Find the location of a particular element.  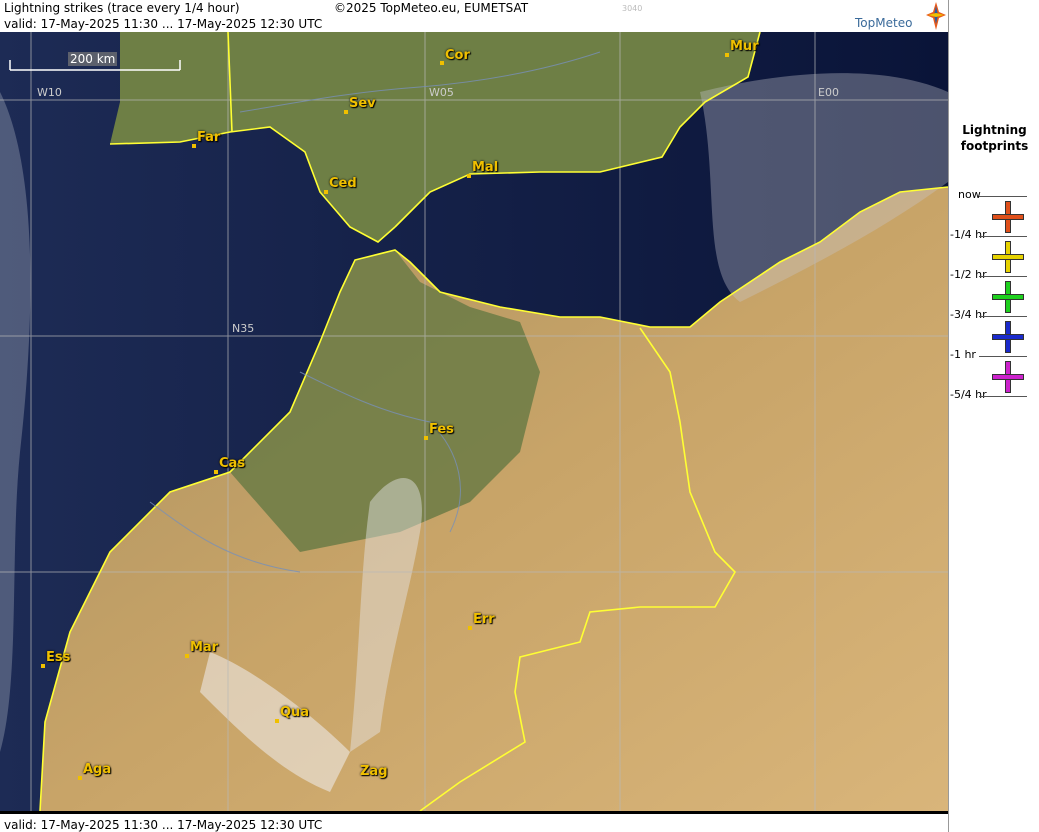

city-dot-err is located at coordinates (470, 628).